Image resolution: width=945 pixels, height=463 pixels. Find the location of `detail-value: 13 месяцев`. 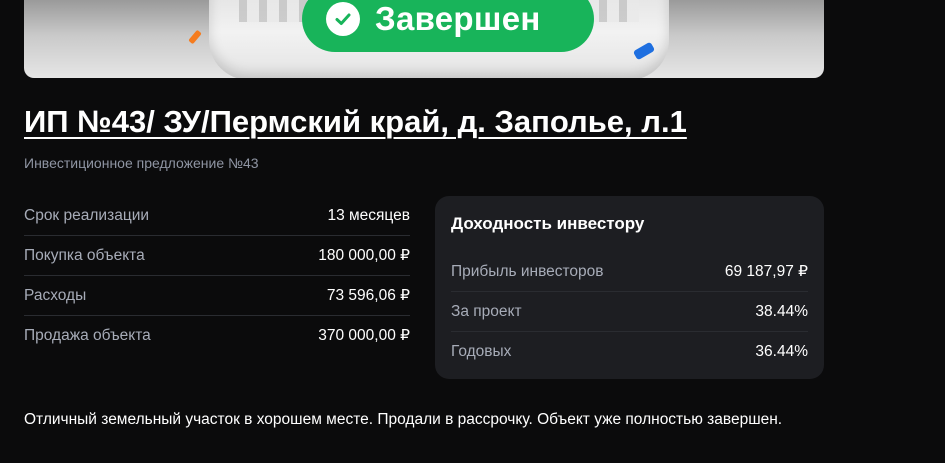

detail-value: 13 месяцев is located at coordinates (368, 215).